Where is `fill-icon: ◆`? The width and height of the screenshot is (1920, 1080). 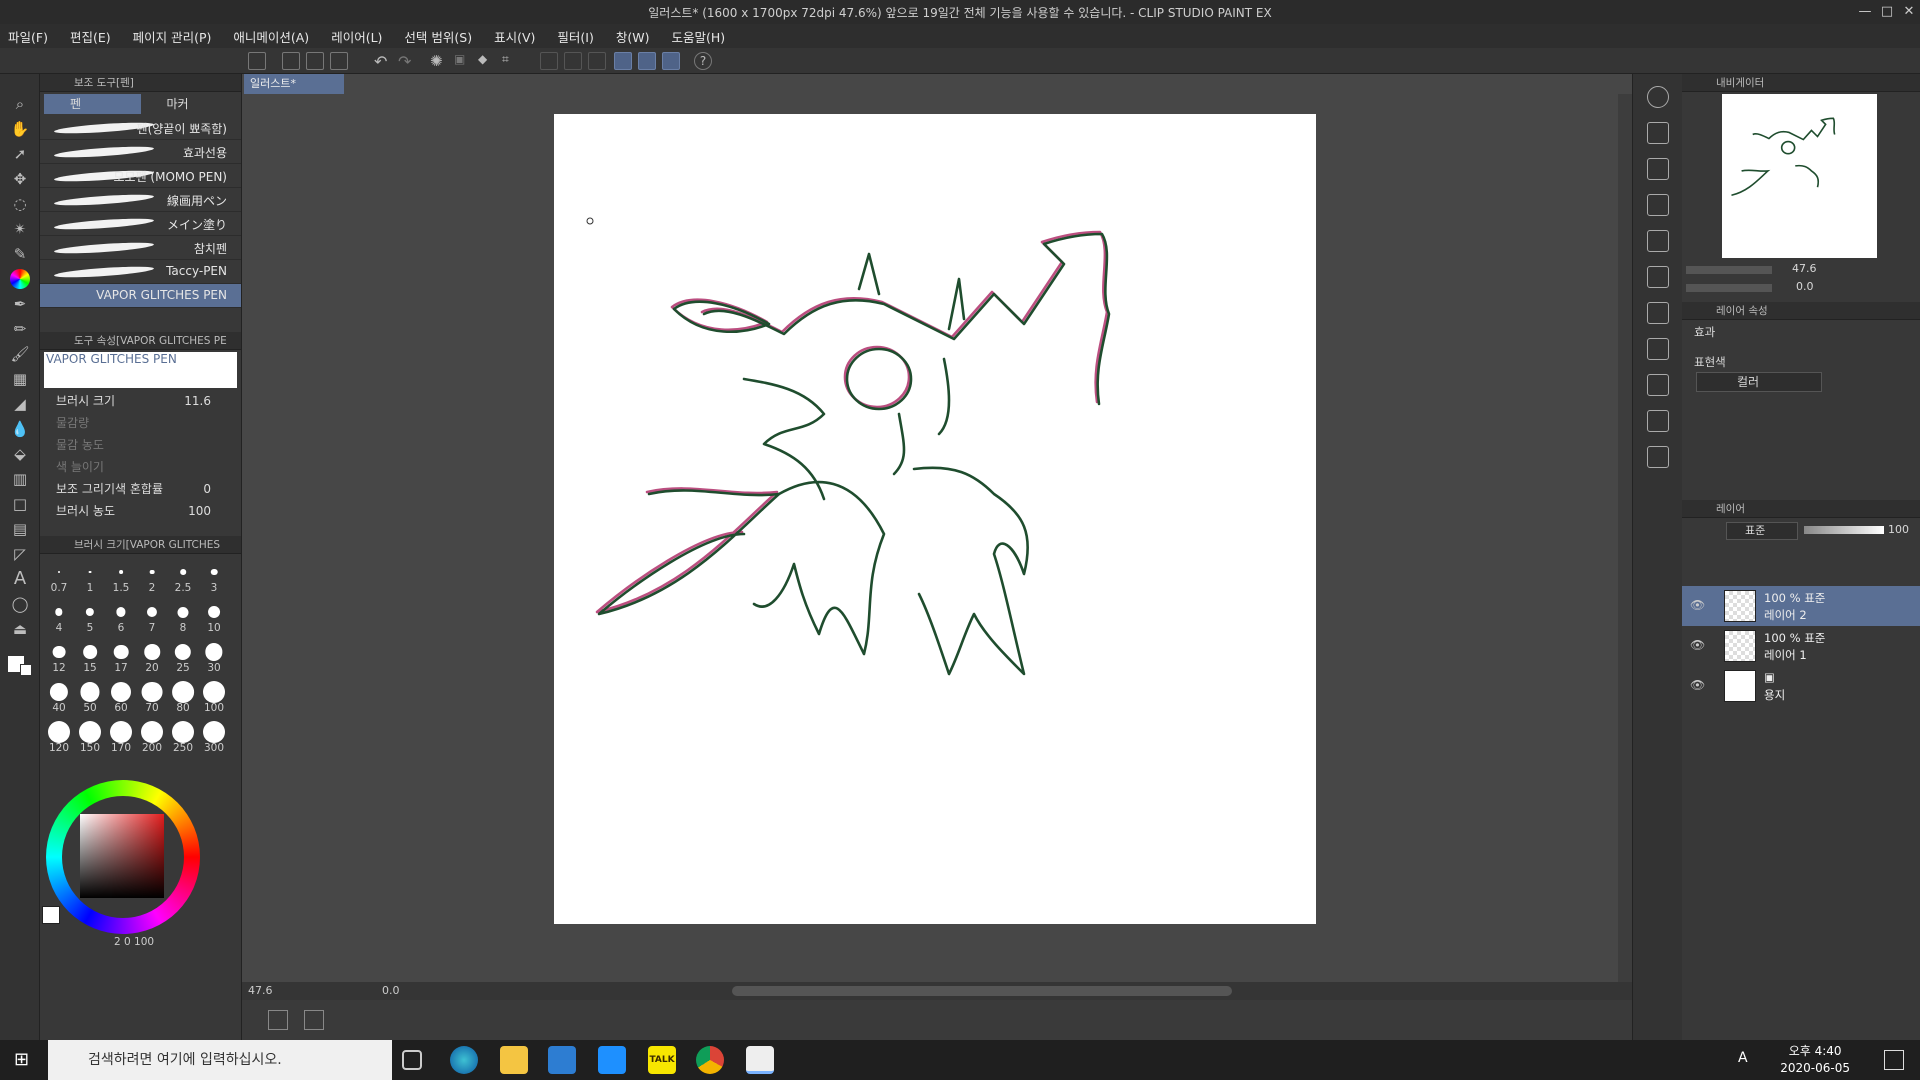 fill-icon: ◆ is located at coordinates (487, 61).